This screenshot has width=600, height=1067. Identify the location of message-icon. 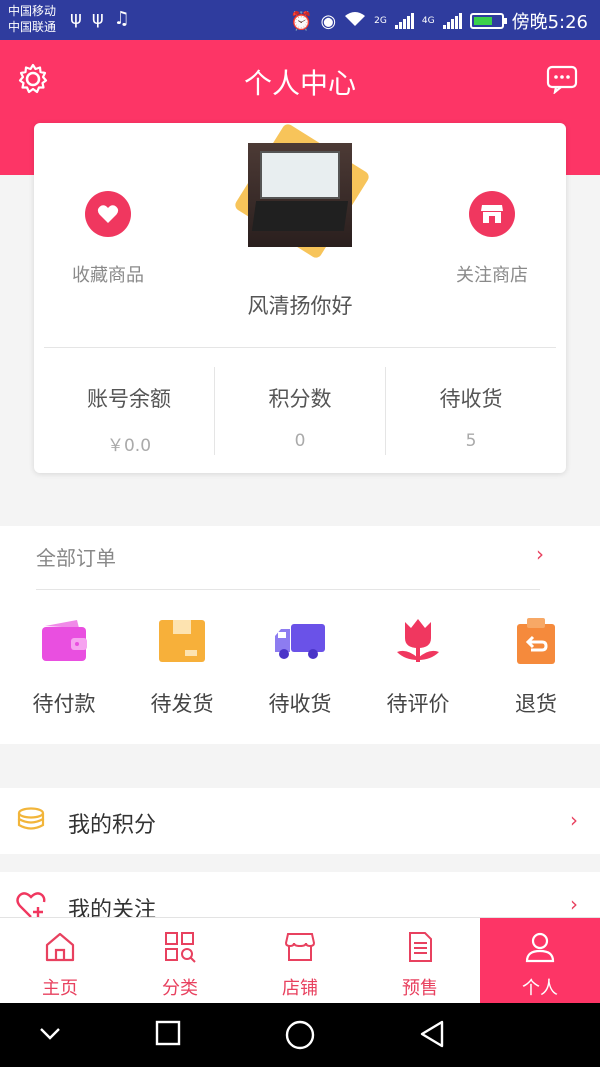
(562, 79).